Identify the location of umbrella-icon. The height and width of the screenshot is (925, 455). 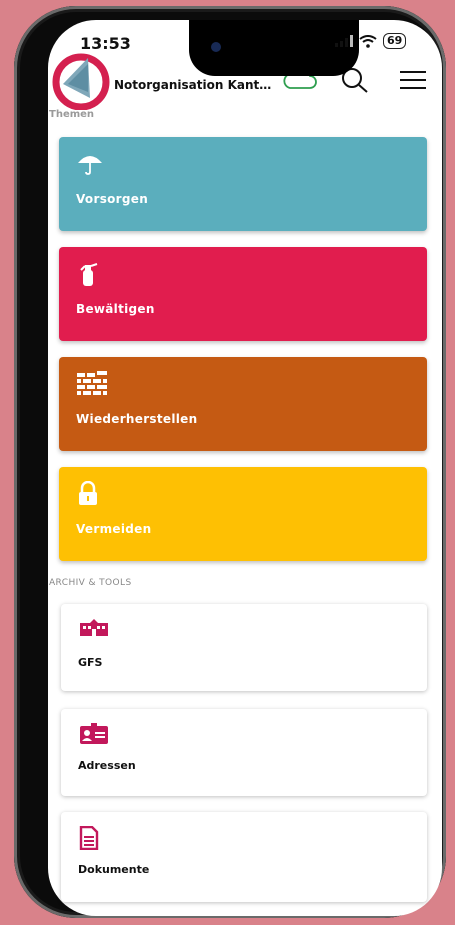
(90, 165).